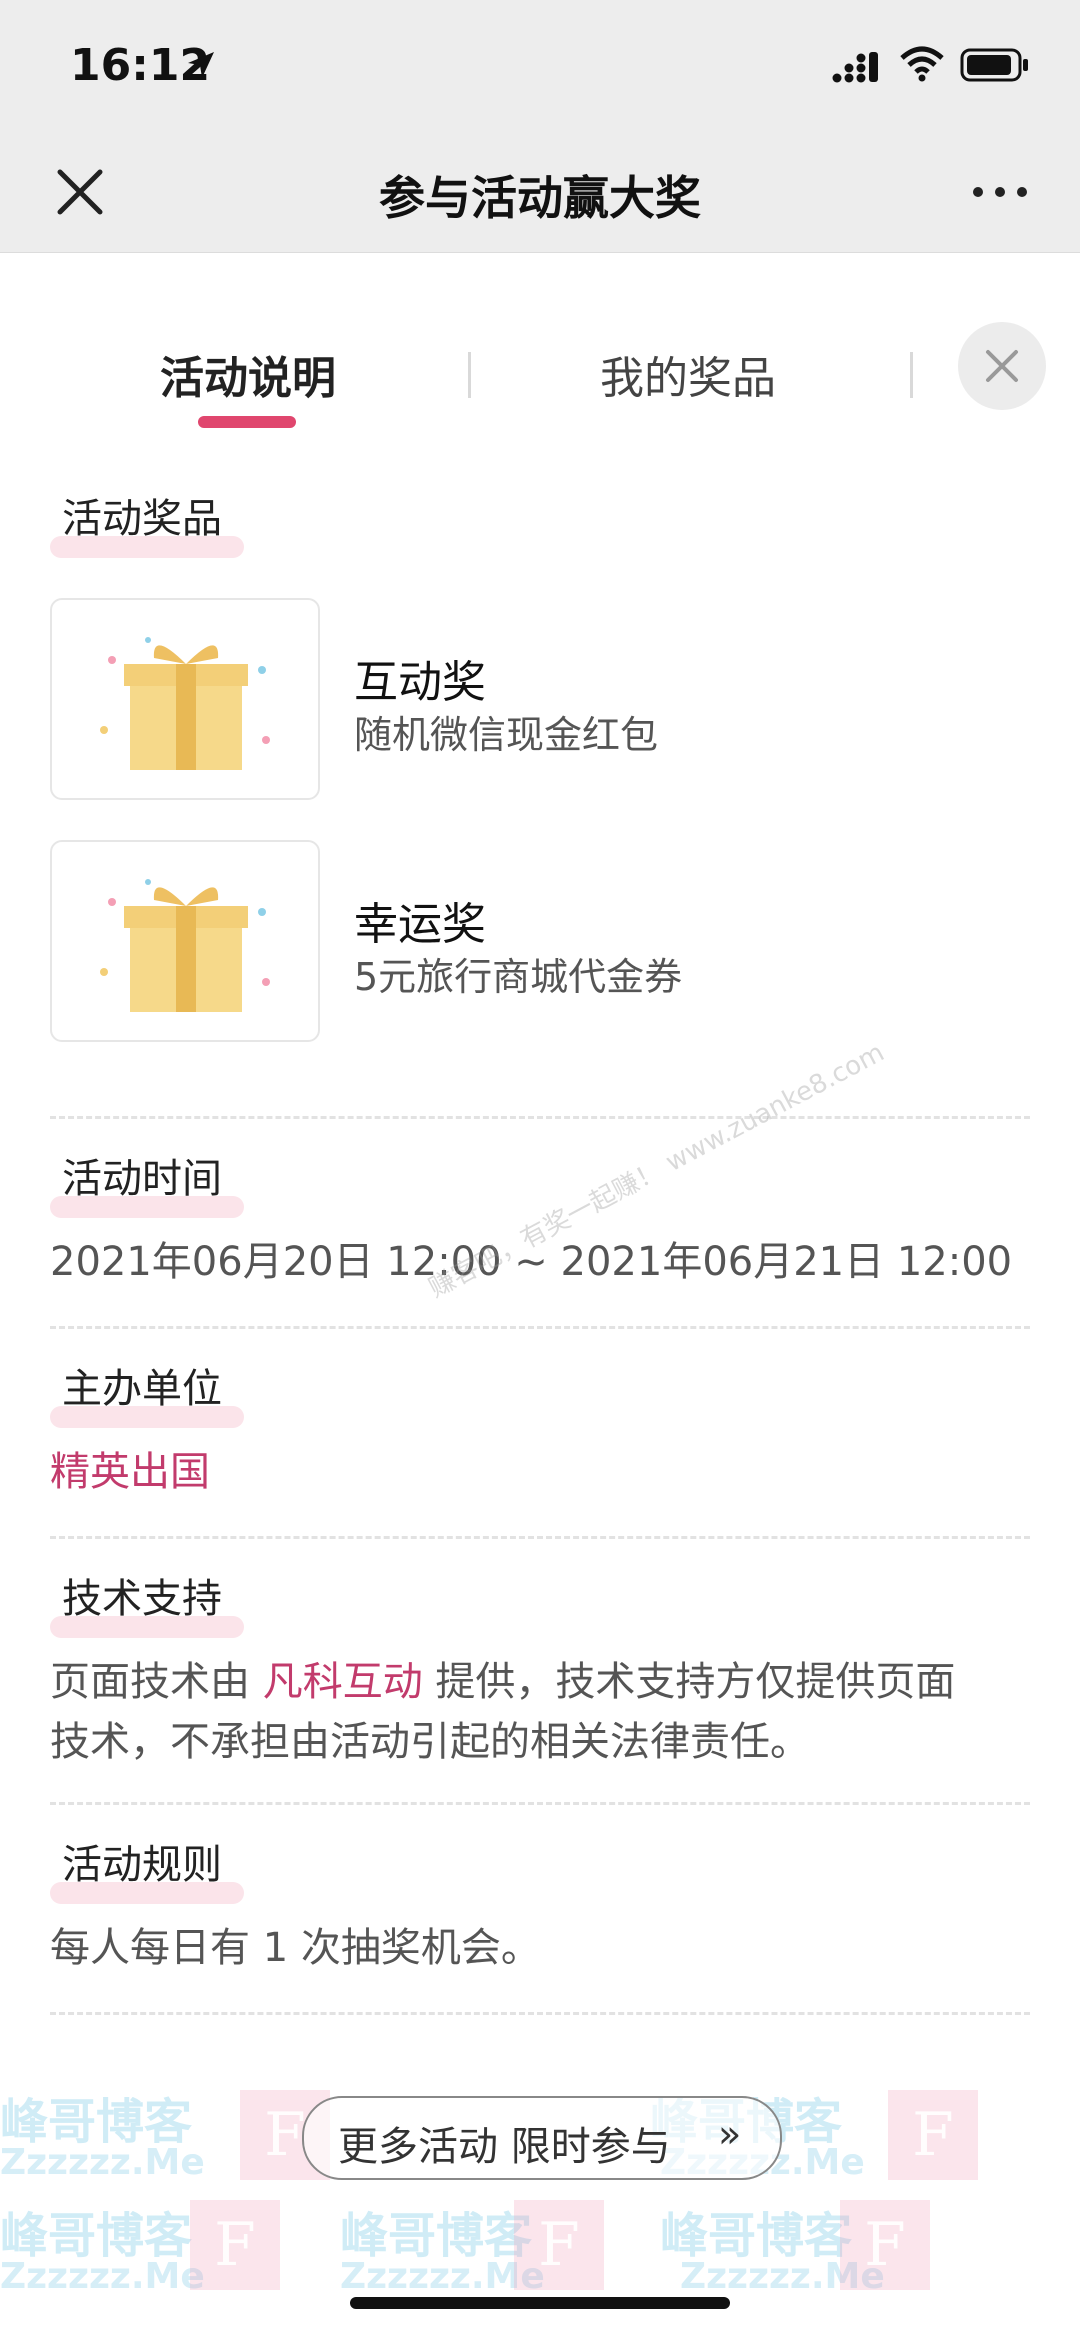 The width and height of the screenshot is (1080, 2337). What do you see at coordinates (994, 65) in the screenshot?
I see `battery-icon` at bounding box center [994, 65].